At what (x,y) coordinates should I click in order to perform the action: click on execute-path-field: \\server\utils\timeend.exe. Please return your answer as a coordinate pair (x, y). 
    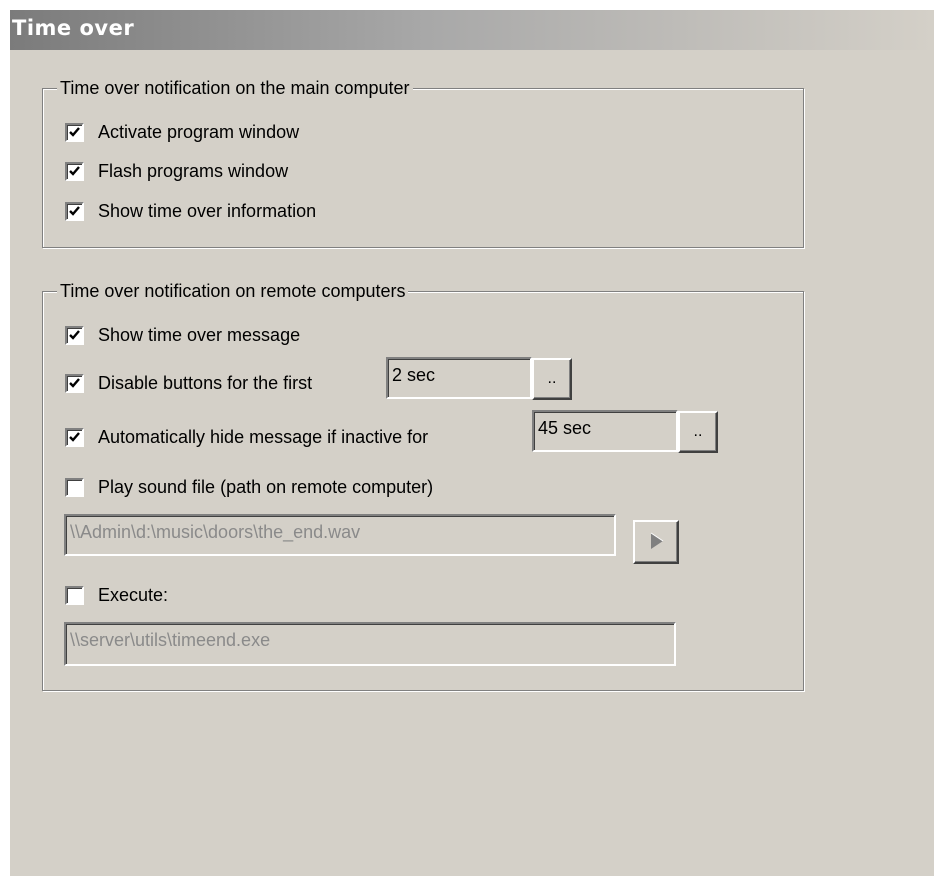
    Looking at the image, I should click on (370, 644).